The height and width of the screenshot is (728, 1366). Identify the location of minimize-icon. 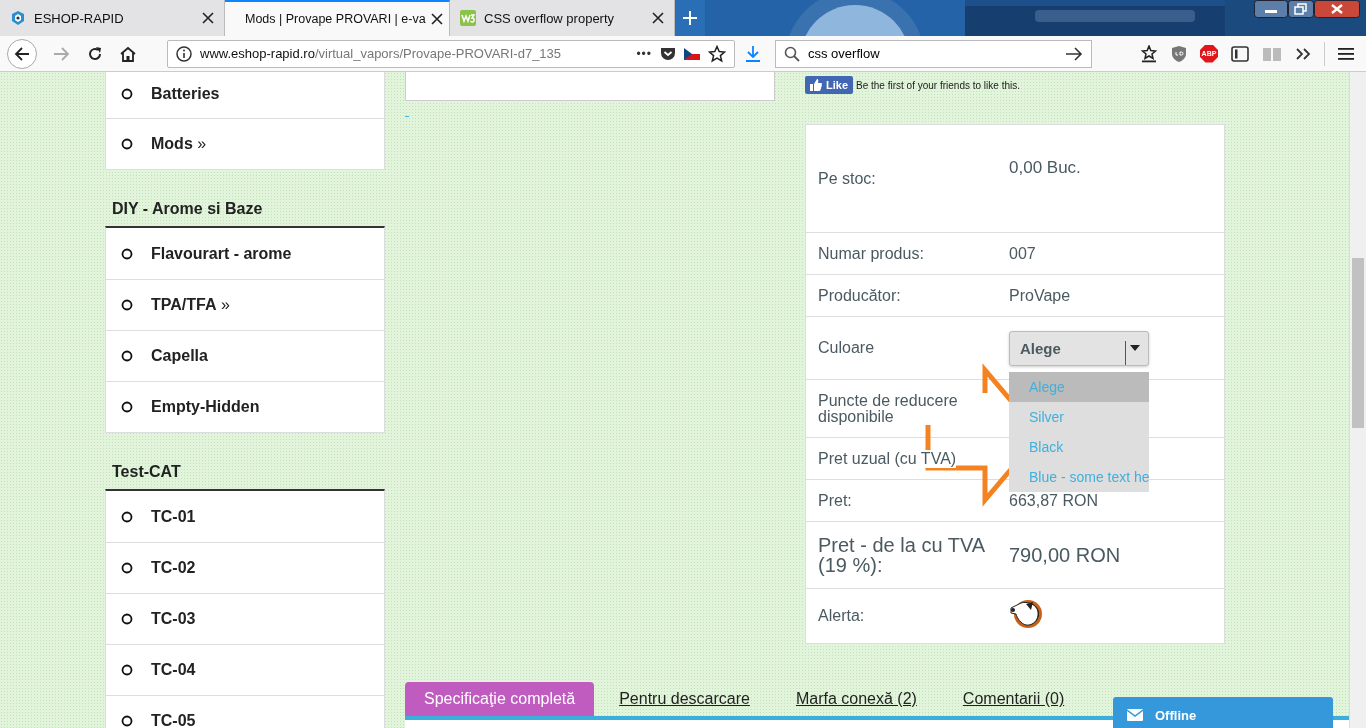
(1271, 9).